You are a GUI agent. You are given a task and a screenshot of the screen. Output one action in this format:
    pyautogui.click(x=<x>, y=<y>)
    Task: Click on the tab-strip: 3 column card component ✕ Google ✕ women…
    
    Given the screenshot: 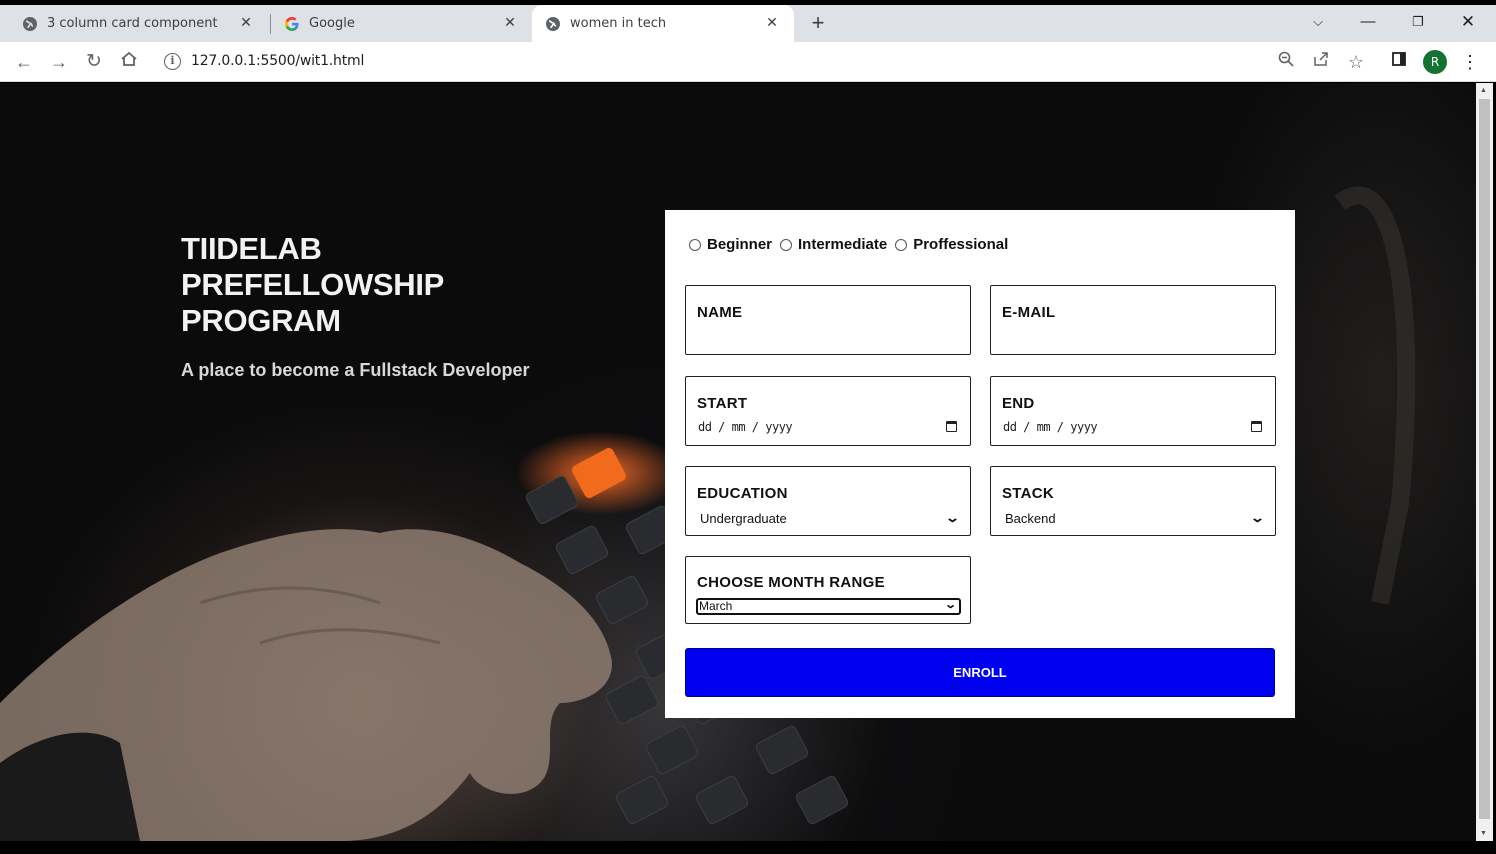 What is the action you would take?
    pyautogui.click(x=748, y=23)
    